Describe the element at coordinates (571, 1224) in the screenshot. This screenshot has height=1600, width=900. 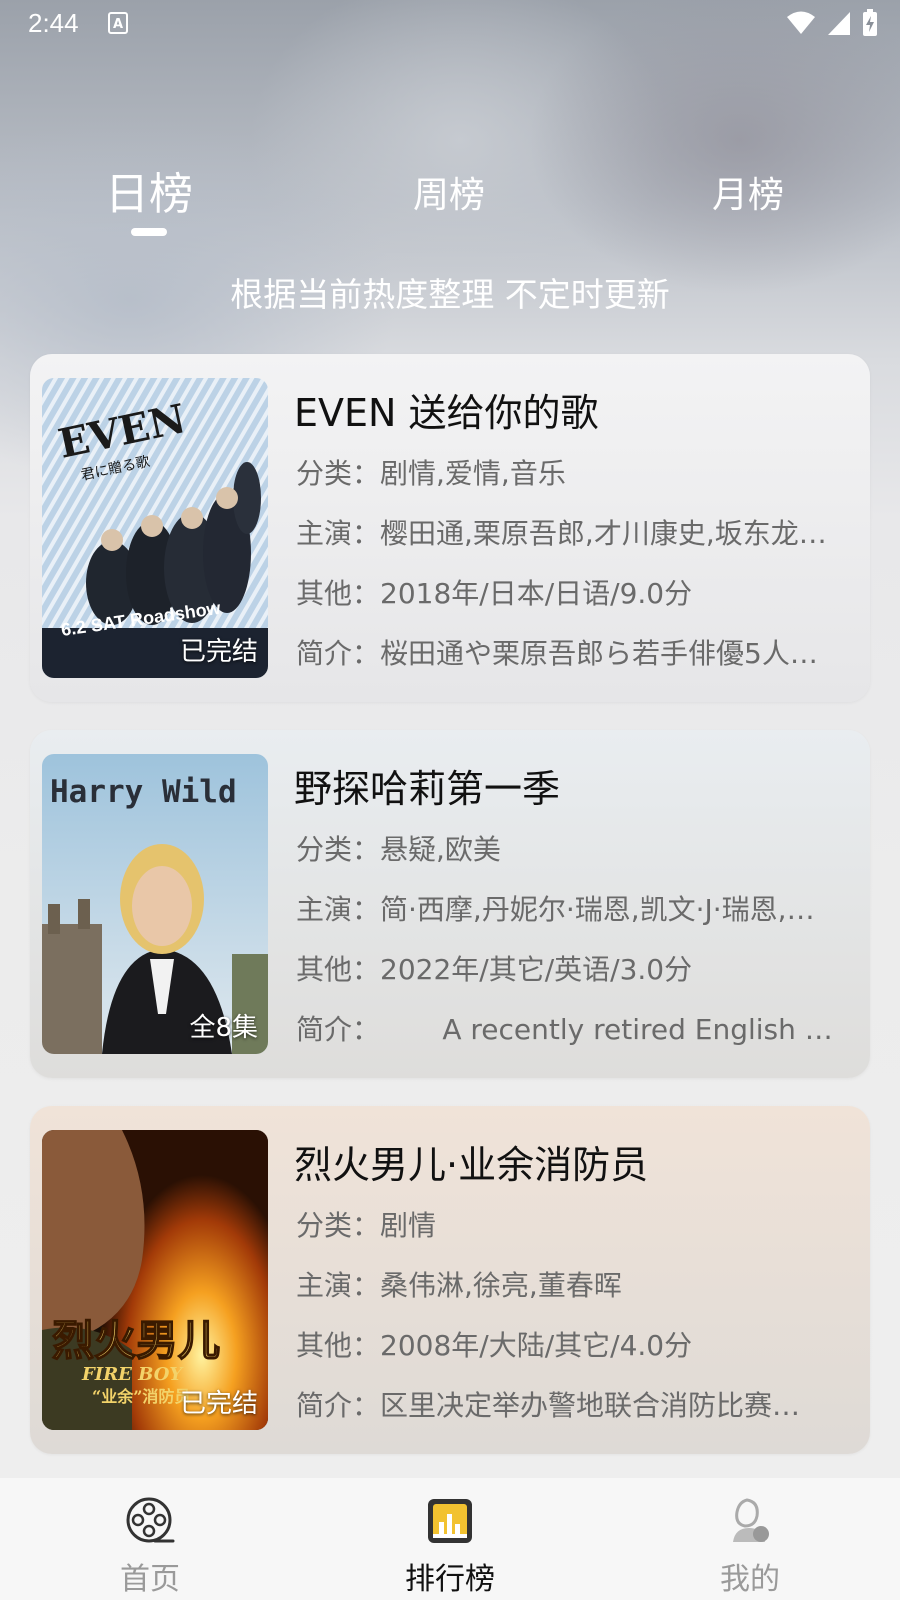
I see `genre-row: 分类：剧情` at that location.